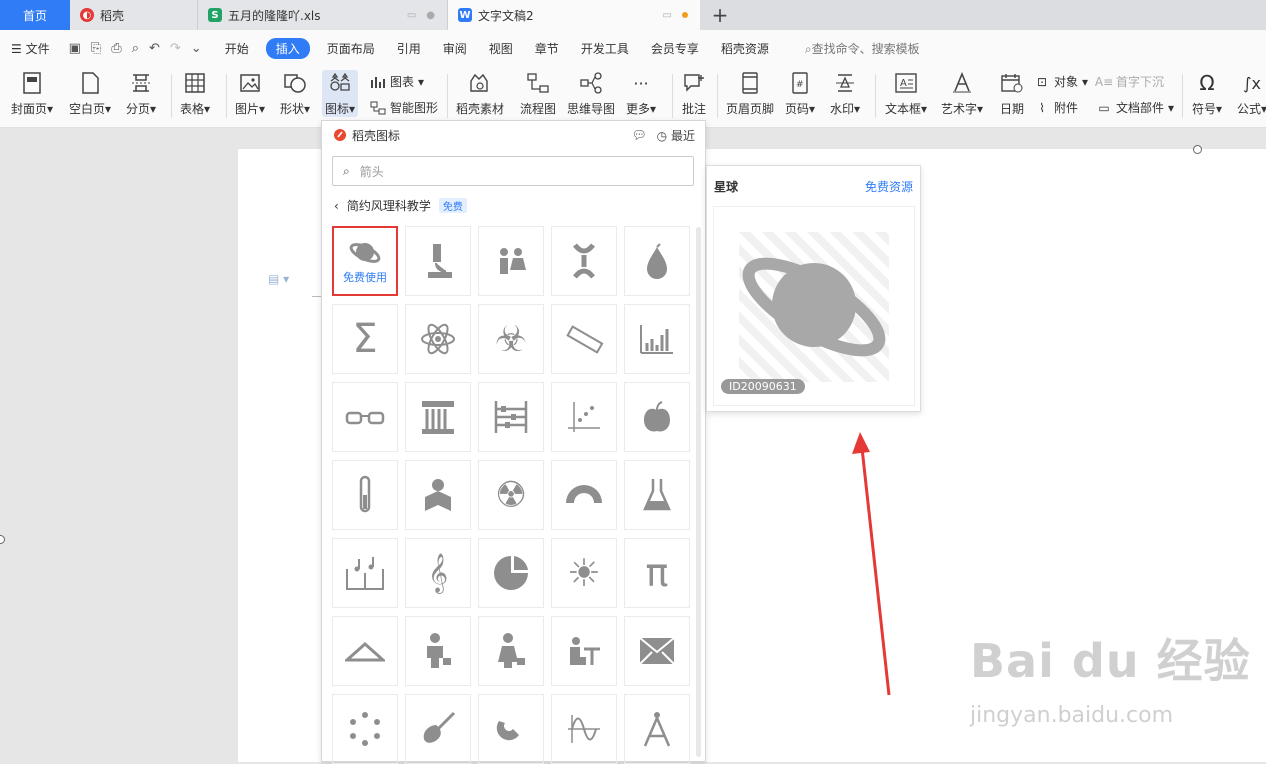 The image size is (1266, 764). What do you see at coordinates (175, 48) in the screenshot?
I see `redo-icon: ↷` at bounding box center [175, 48].